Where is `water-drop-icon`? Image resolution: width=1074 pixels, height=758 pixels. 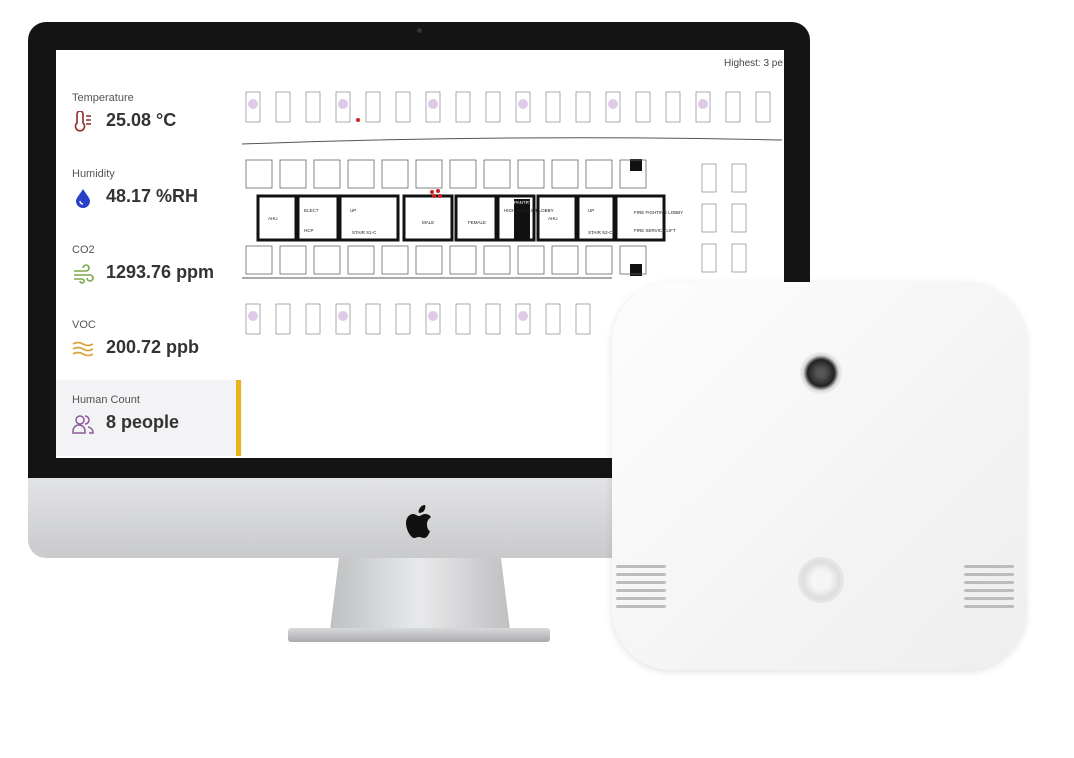
water-drop-icon is located at coordinates (83, 198).